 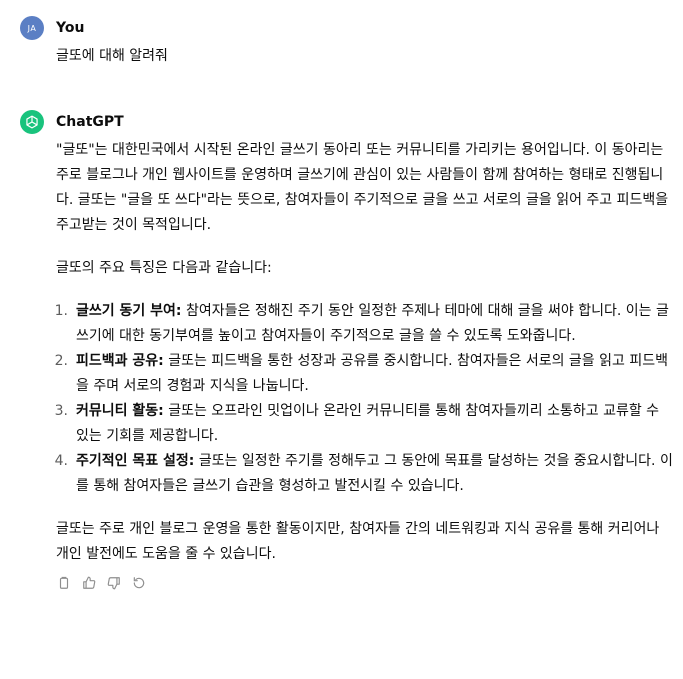 What do you see at coordinates (61, 361) in the screenshot?
I see `list-item-number: 2.` at bounding box center [61, 361].